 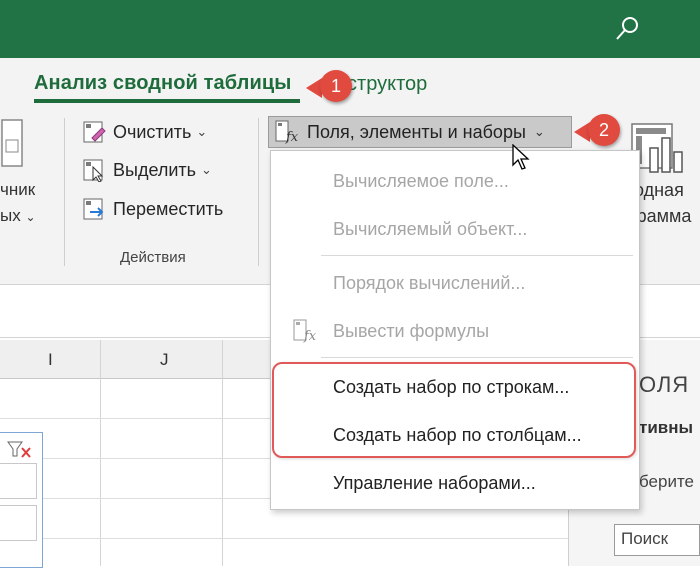 What do you see at coordinates (93, 170) in the screenshot?
I see `select-icon` at bounding box center [93, 170].